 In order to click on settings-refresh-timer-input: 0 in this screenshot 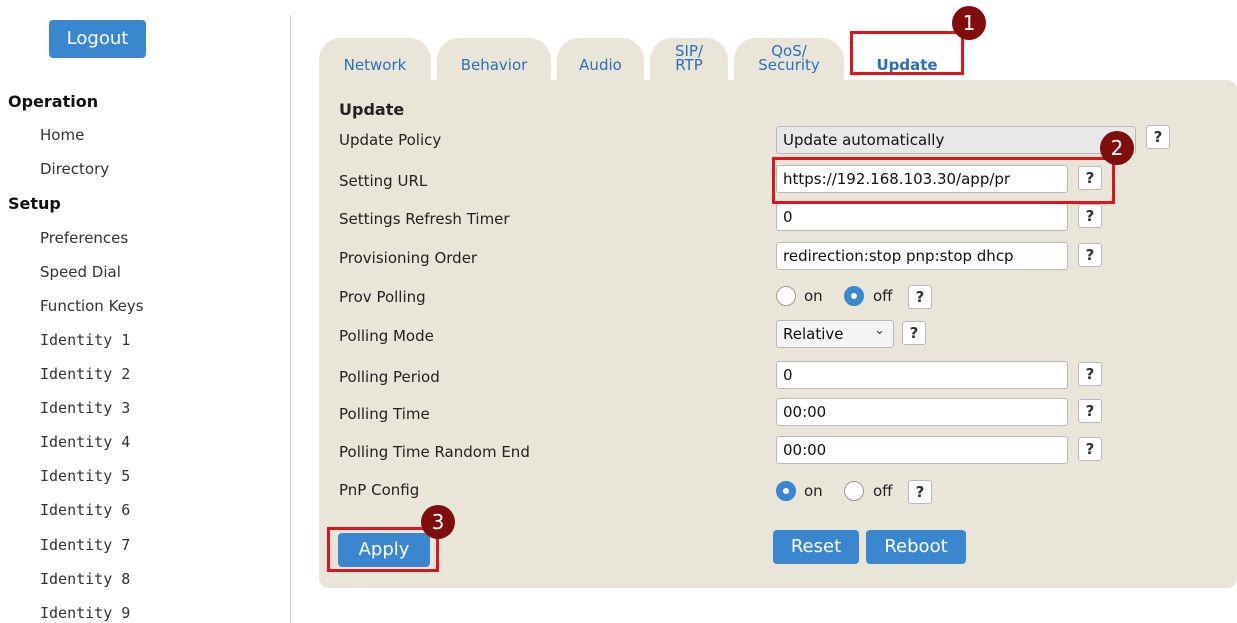, I will do `click(922, 217)`.